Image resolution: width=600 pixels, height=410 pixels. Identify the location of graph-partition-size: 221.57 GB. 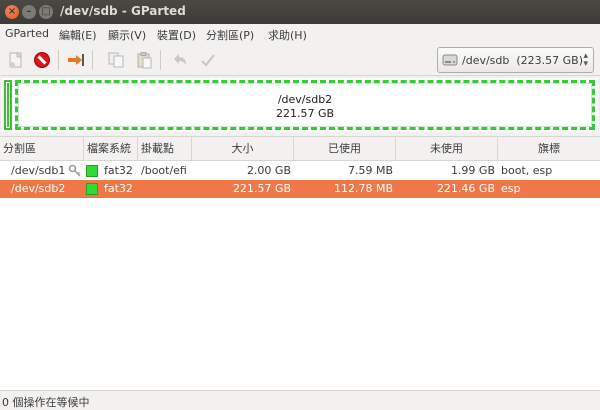
(305, 113).